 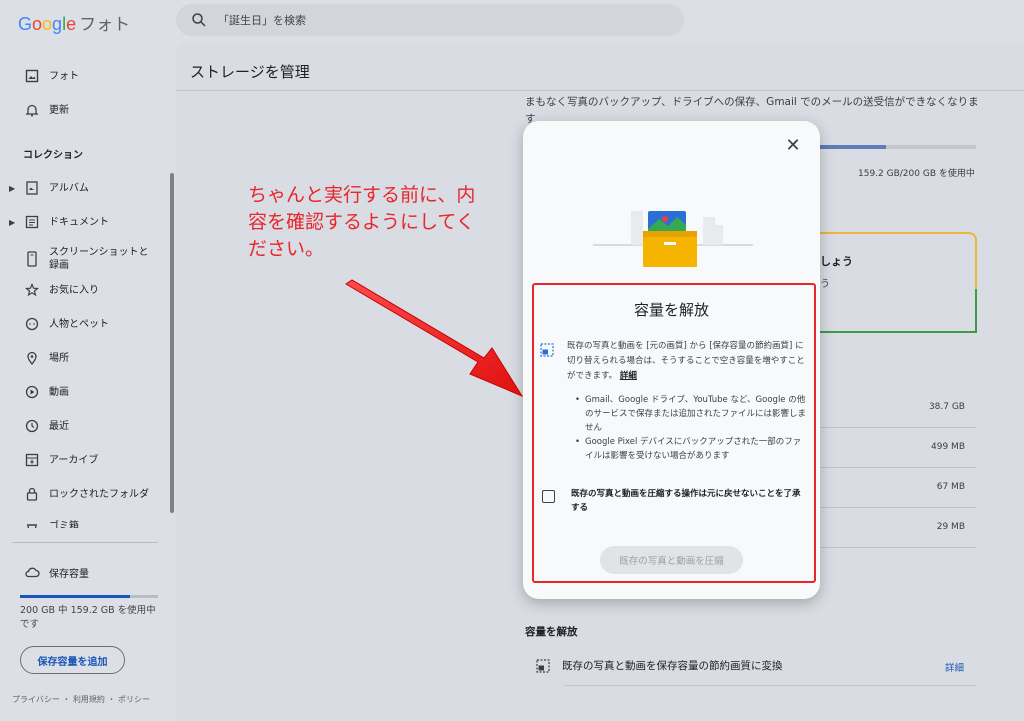 I want to click on close-icon: ✕, so click(x=793, y=146).